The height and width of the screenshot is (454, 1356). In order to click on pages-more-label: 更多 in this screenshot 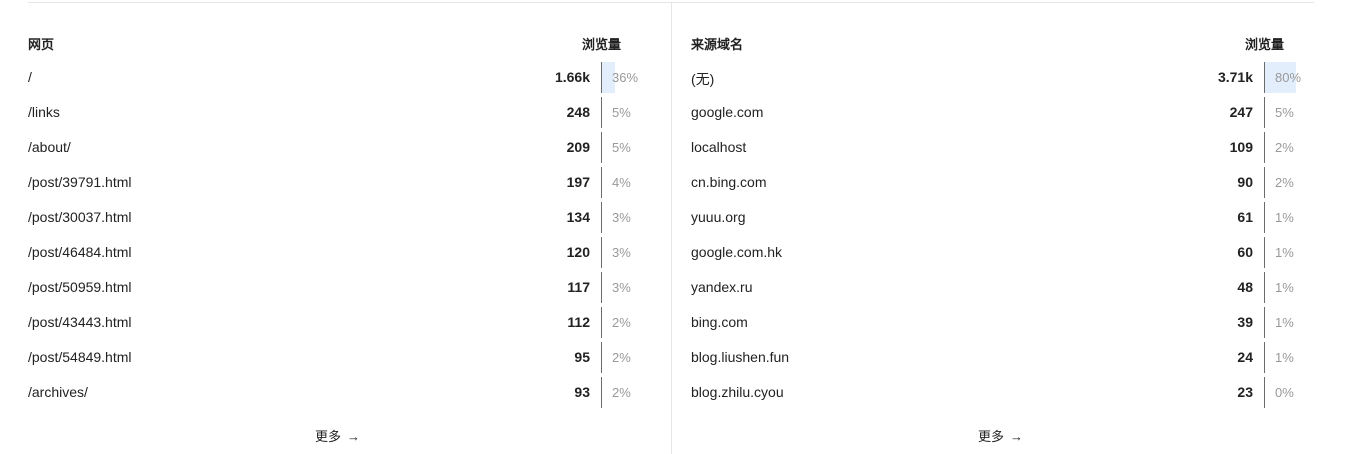, I will do `click(328, 436)`.